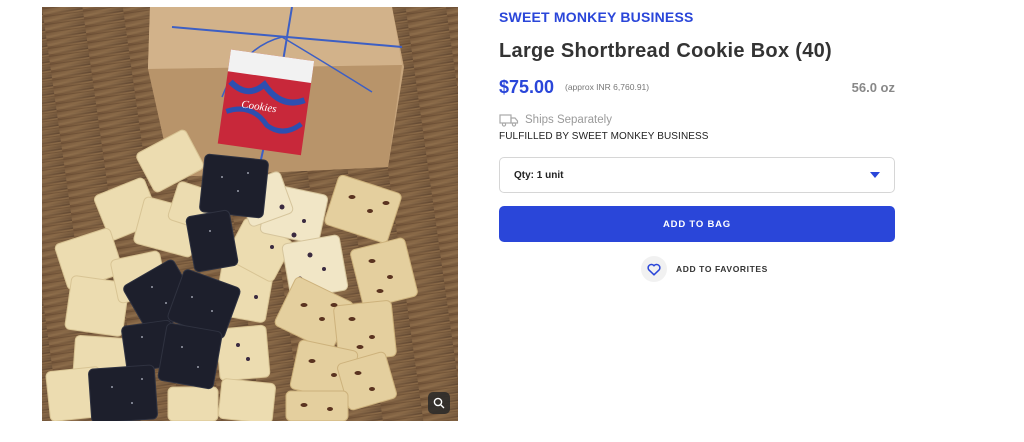  What do you see at coordinates (875, 175) in the screenshot?
I see `caret-down-icon` at bounding box center [875, 175].